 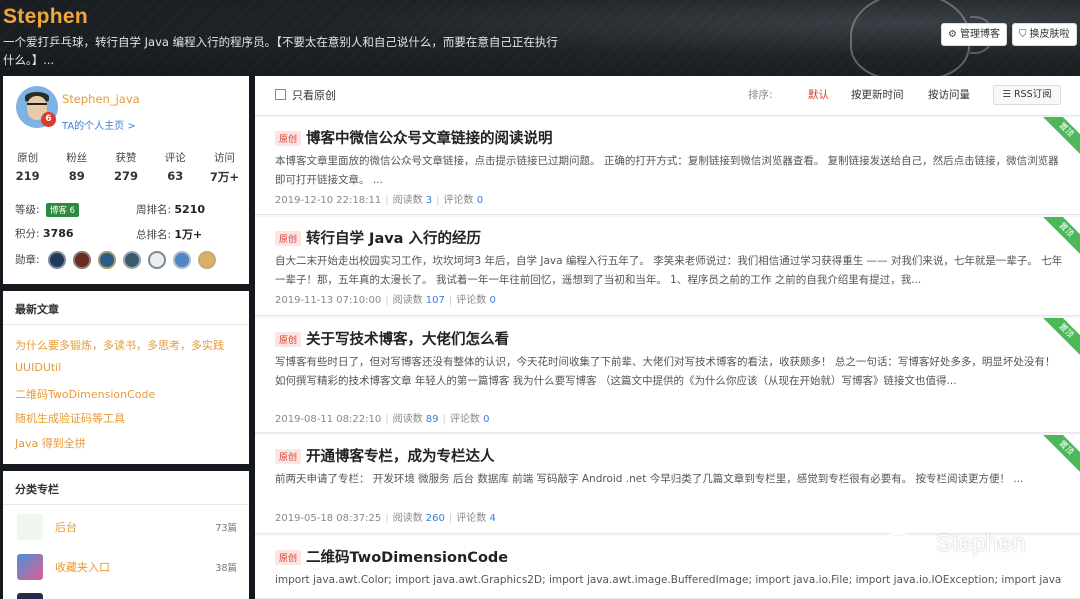 What do you see at coordinates (226, 528) in the screenshot?
I see `column-count: 73篇` at bounding box center [226, 528].